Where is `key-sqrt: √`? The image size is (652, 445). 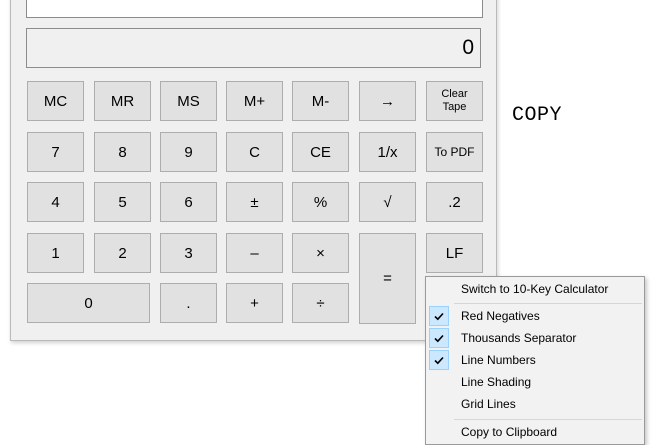
key-sqrt: √ is located at coordinates (387, 202).